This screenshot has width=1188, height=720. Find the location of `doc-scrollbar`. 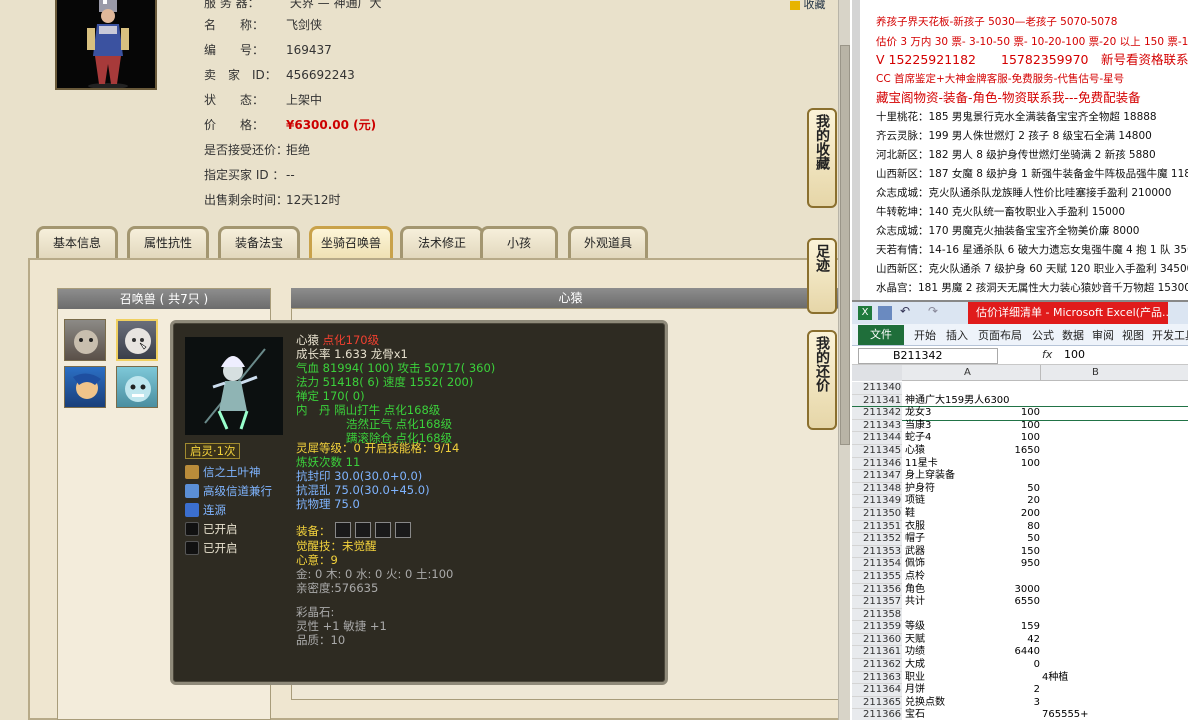

doc-scrollbar is located at coordinates (856, 150).